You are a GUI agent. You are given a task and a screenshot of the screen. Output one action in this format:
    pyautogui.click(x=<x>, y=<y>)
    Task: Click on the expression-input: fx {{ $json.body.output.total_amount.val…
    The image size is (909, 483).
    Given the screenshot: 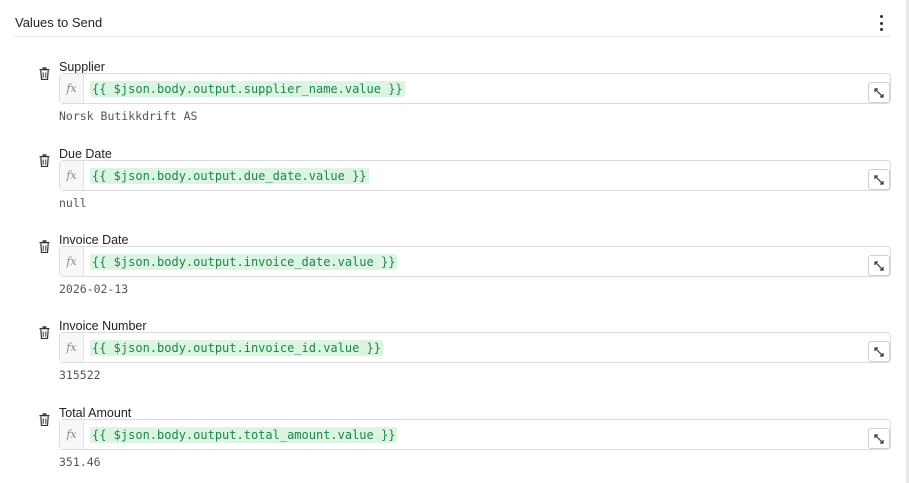 What is the action you would take?
    pyautogui.click(x=475, y=434)
    